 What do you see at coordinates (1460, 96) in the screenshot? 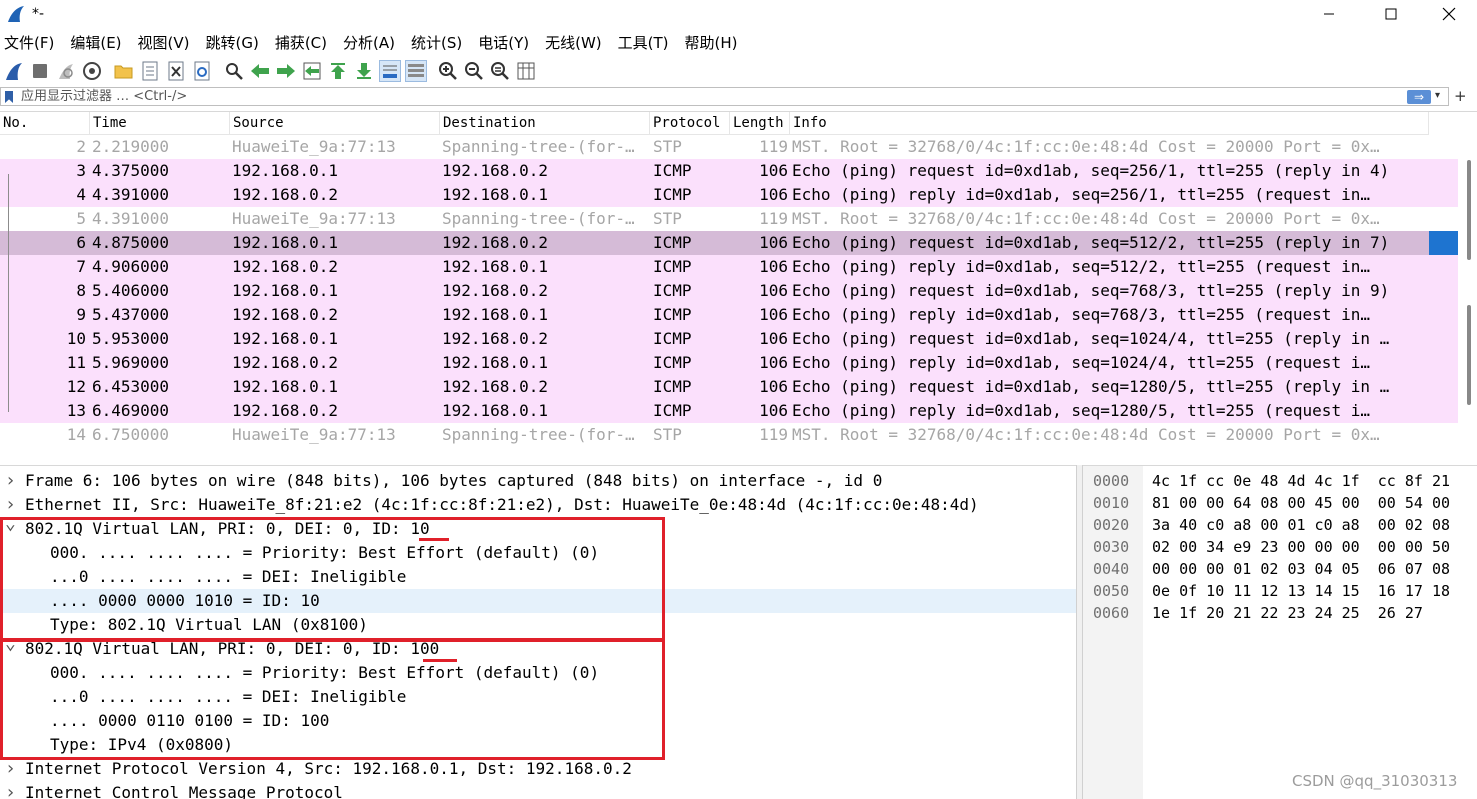
I see `add-filter-button-icon: +` at bounding box center [1460, 96].